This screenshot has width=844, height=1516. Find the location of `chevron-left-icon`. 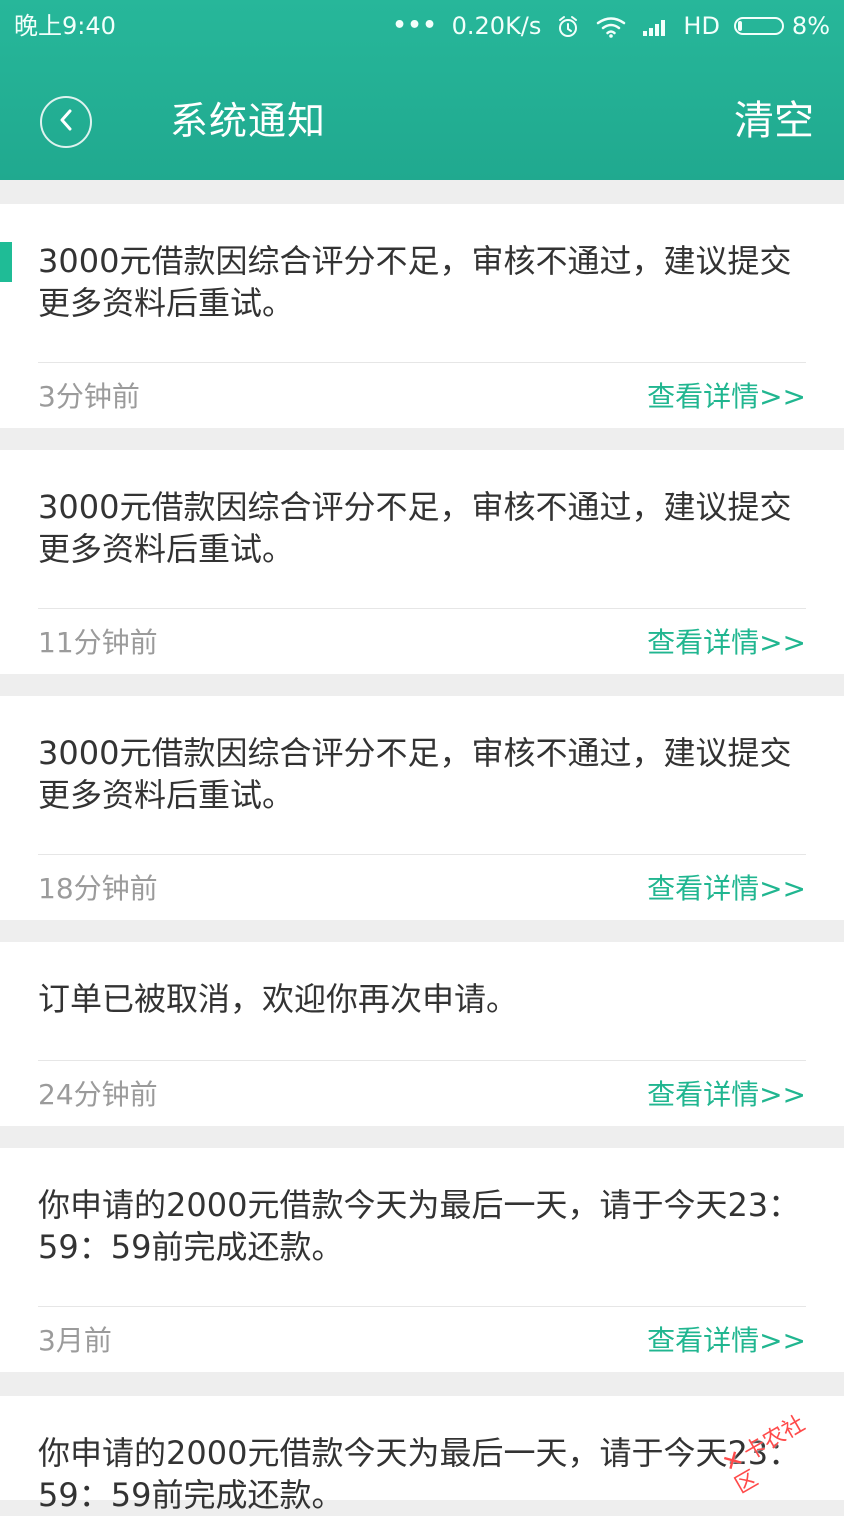

chevron-left-icon is located at coordinates (66, 122).